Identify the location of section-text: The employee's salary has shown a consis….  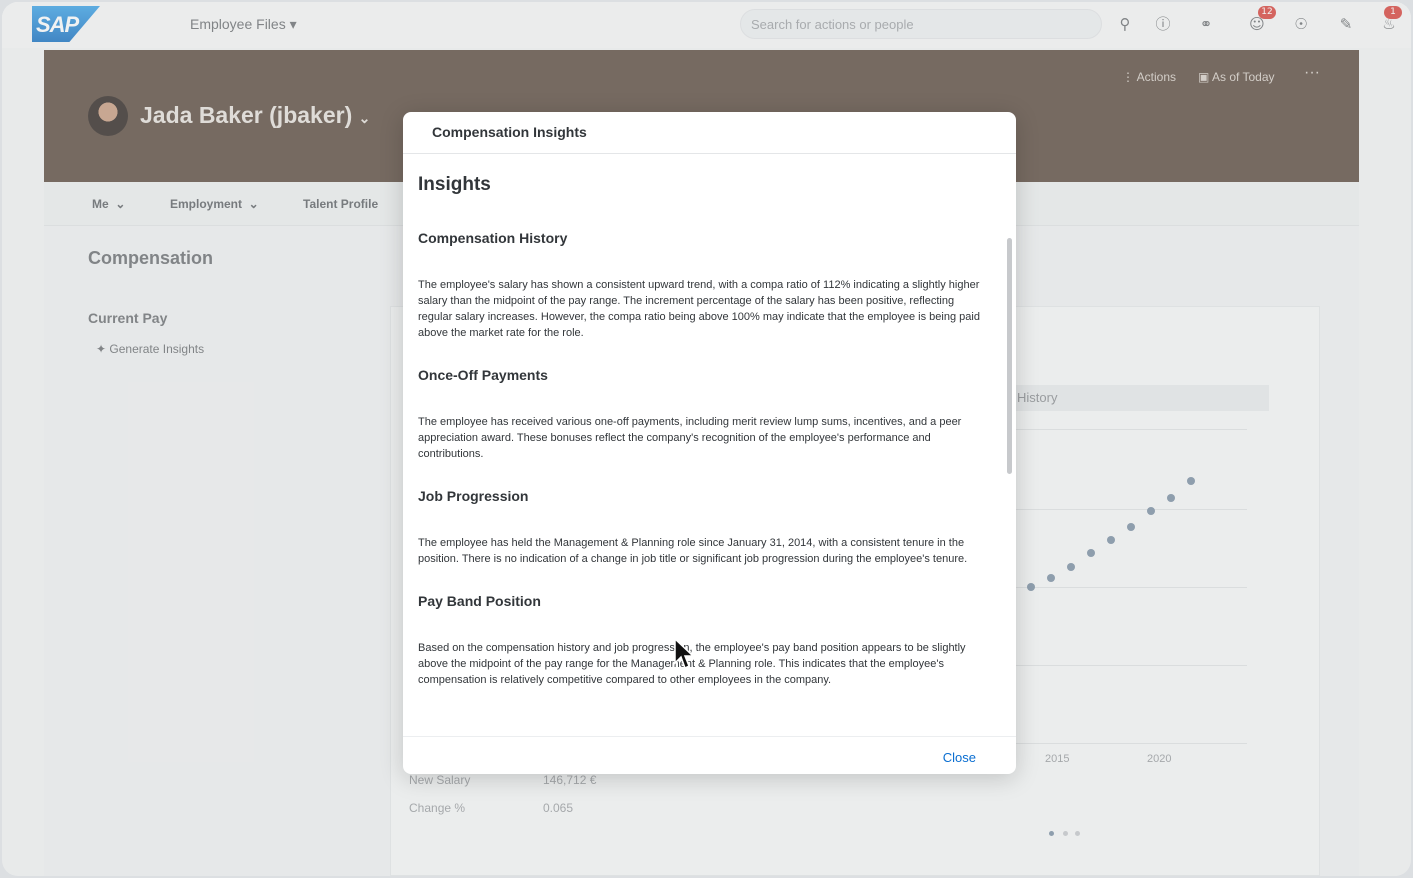
(699, 309).